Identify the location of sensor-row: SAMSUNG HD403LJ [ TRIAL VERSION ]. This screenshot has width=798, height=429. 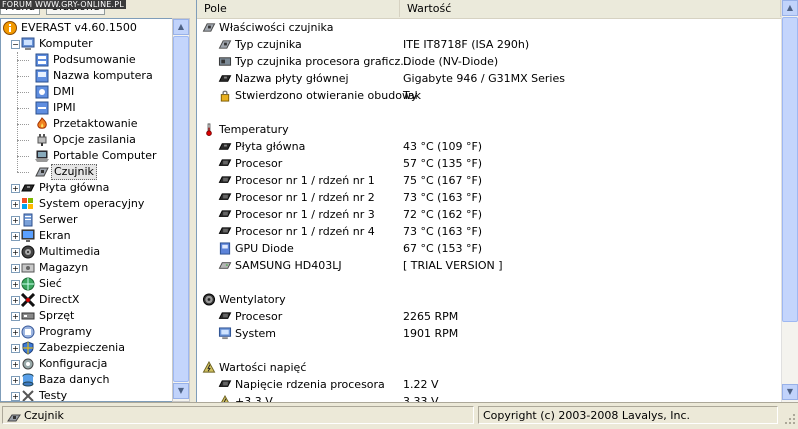
(489, 265).